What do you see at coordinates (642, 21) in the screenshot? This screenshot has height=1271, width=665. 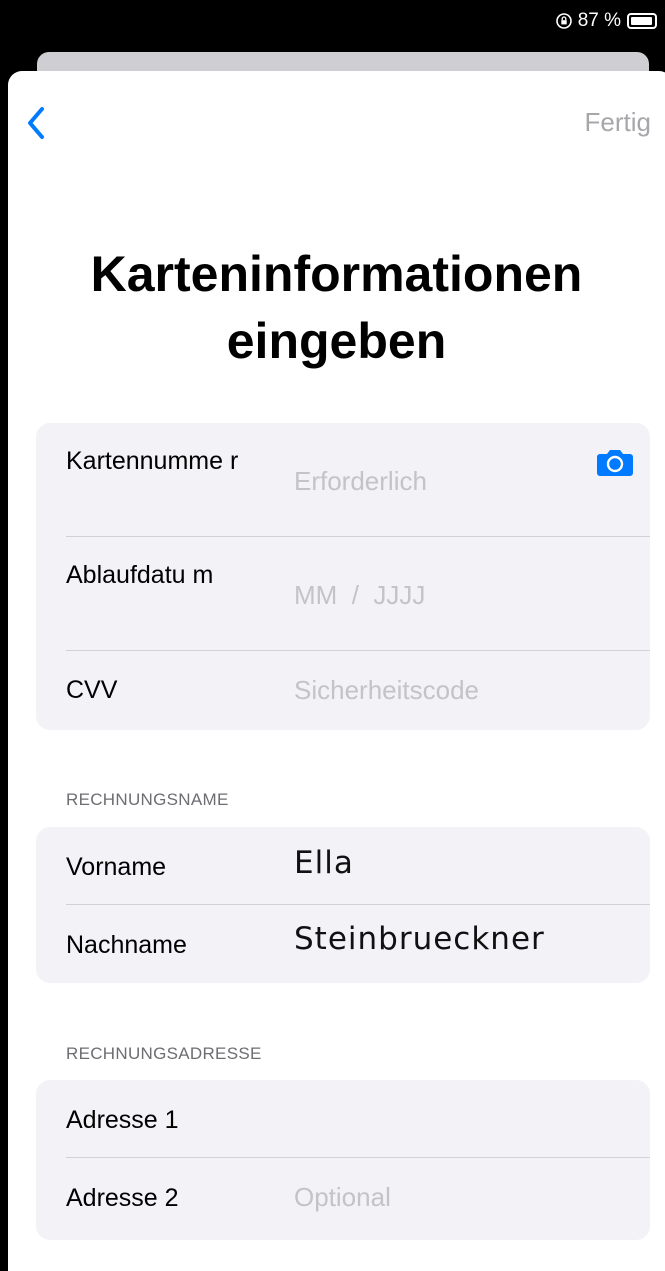 I see `battery-icon` at bounding box center [642, 21].